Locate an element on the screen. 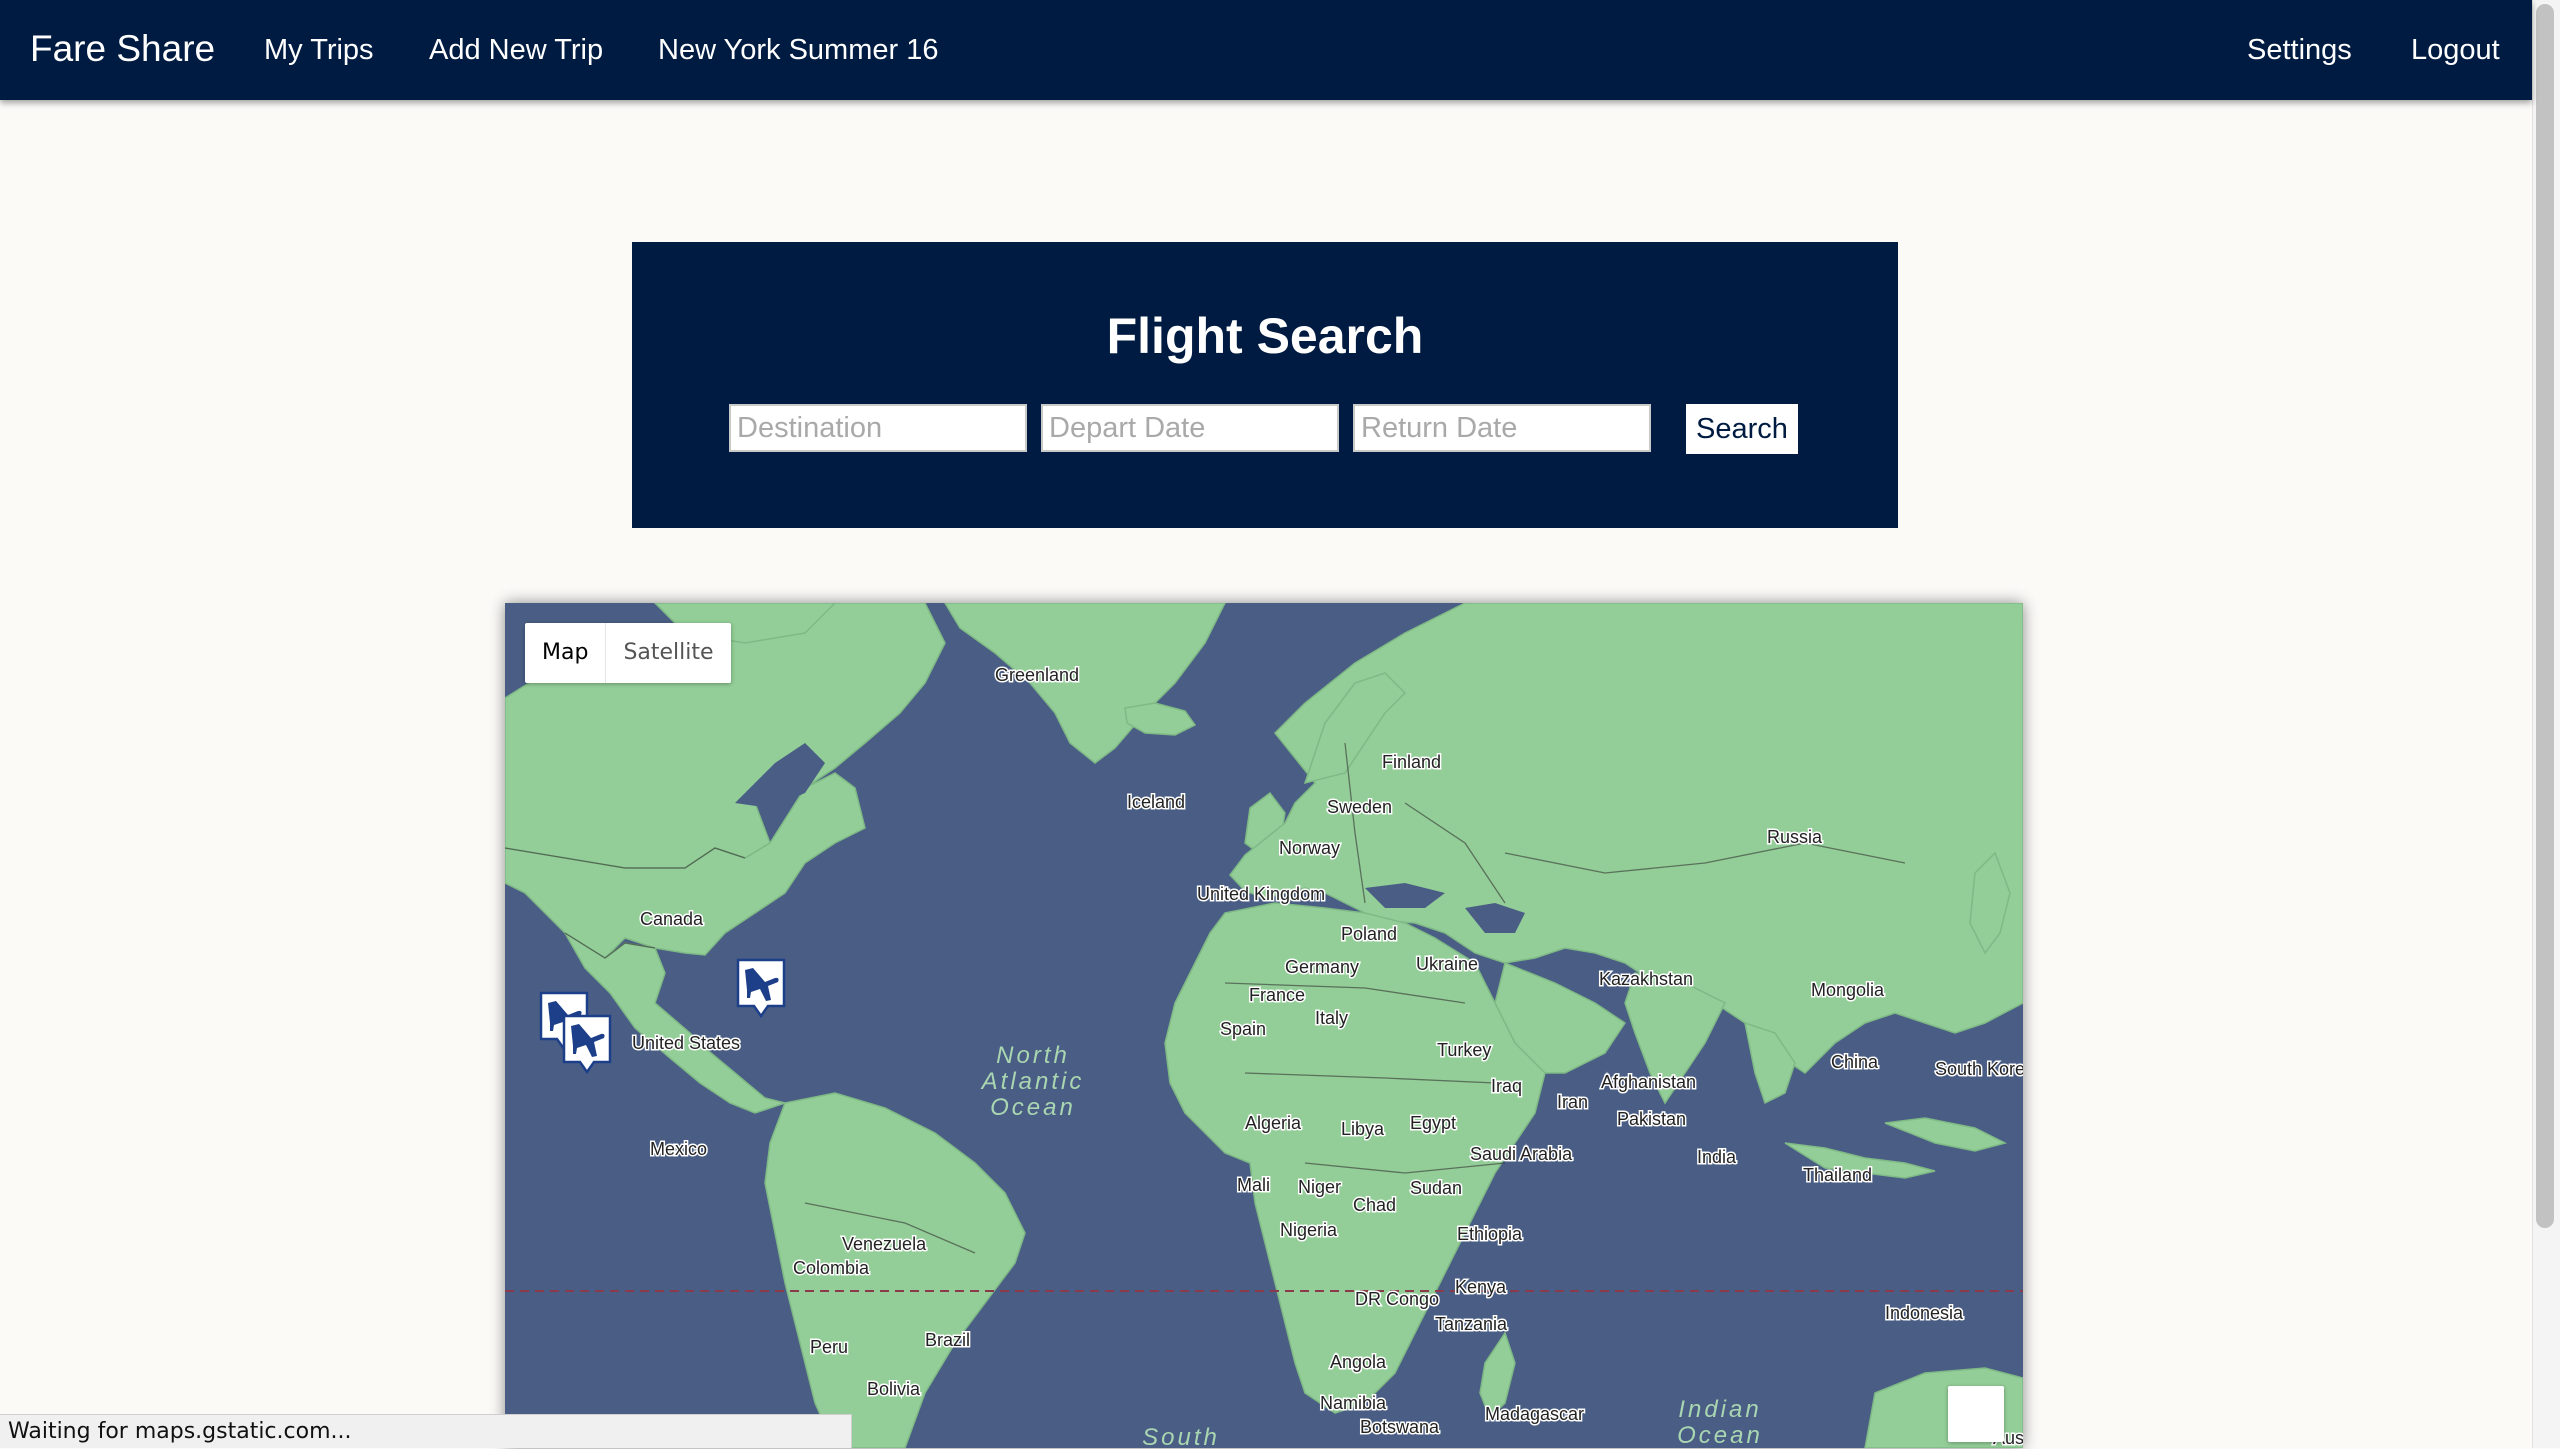 The width and height of the screenshot is (2560, 1449). nav-current-trip: New York Summer 16 is located at coordinates (798, 50).